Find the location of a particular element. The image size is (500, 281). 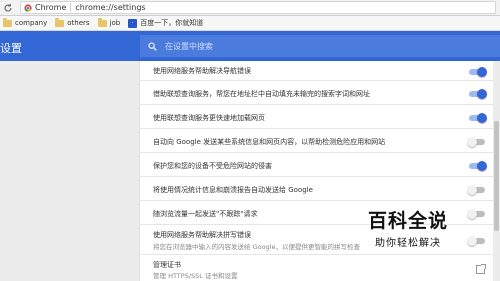

setting-description: 管理 HTTPS/SSL 证书和设置 is located at coordinates (195, 276).